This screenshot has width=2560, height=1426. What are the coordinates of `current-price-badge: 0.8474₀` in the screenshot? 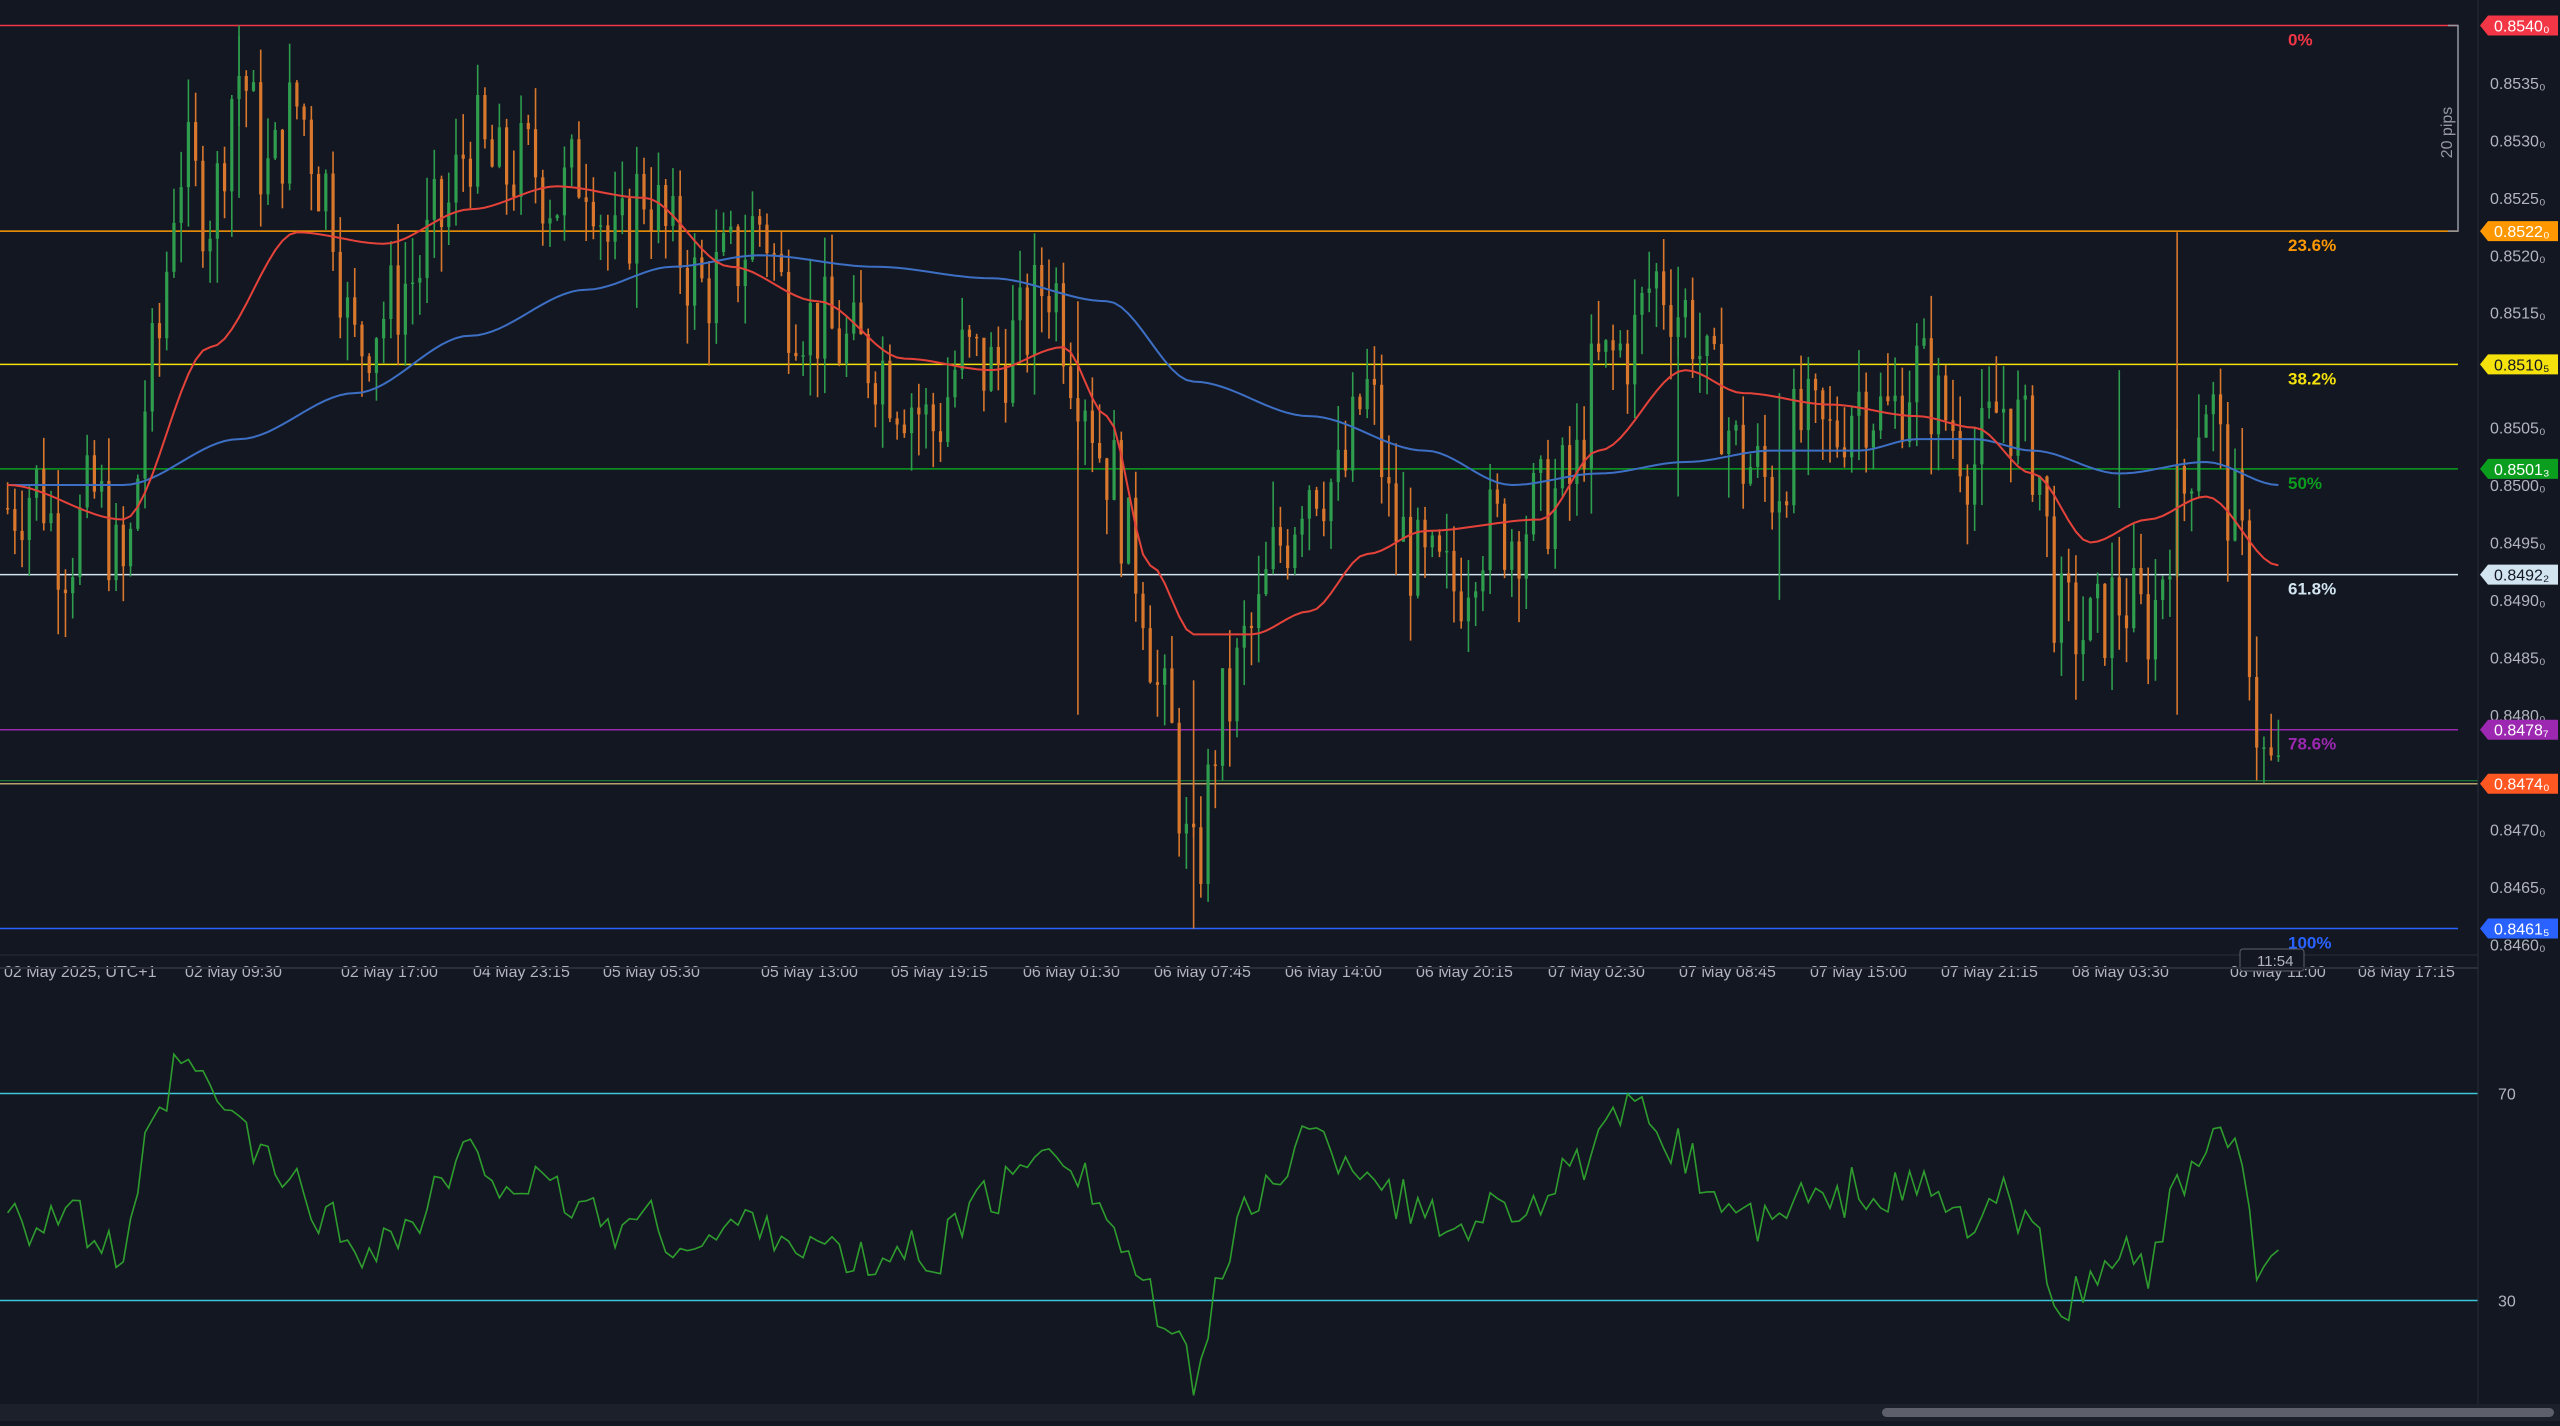 It's located at (2519, 783).